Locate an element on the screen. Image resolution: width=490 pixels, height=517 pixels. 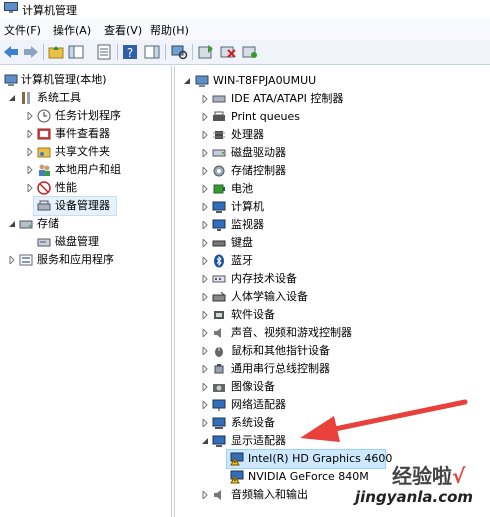
processor-icon is located at coordinates (219, 135).